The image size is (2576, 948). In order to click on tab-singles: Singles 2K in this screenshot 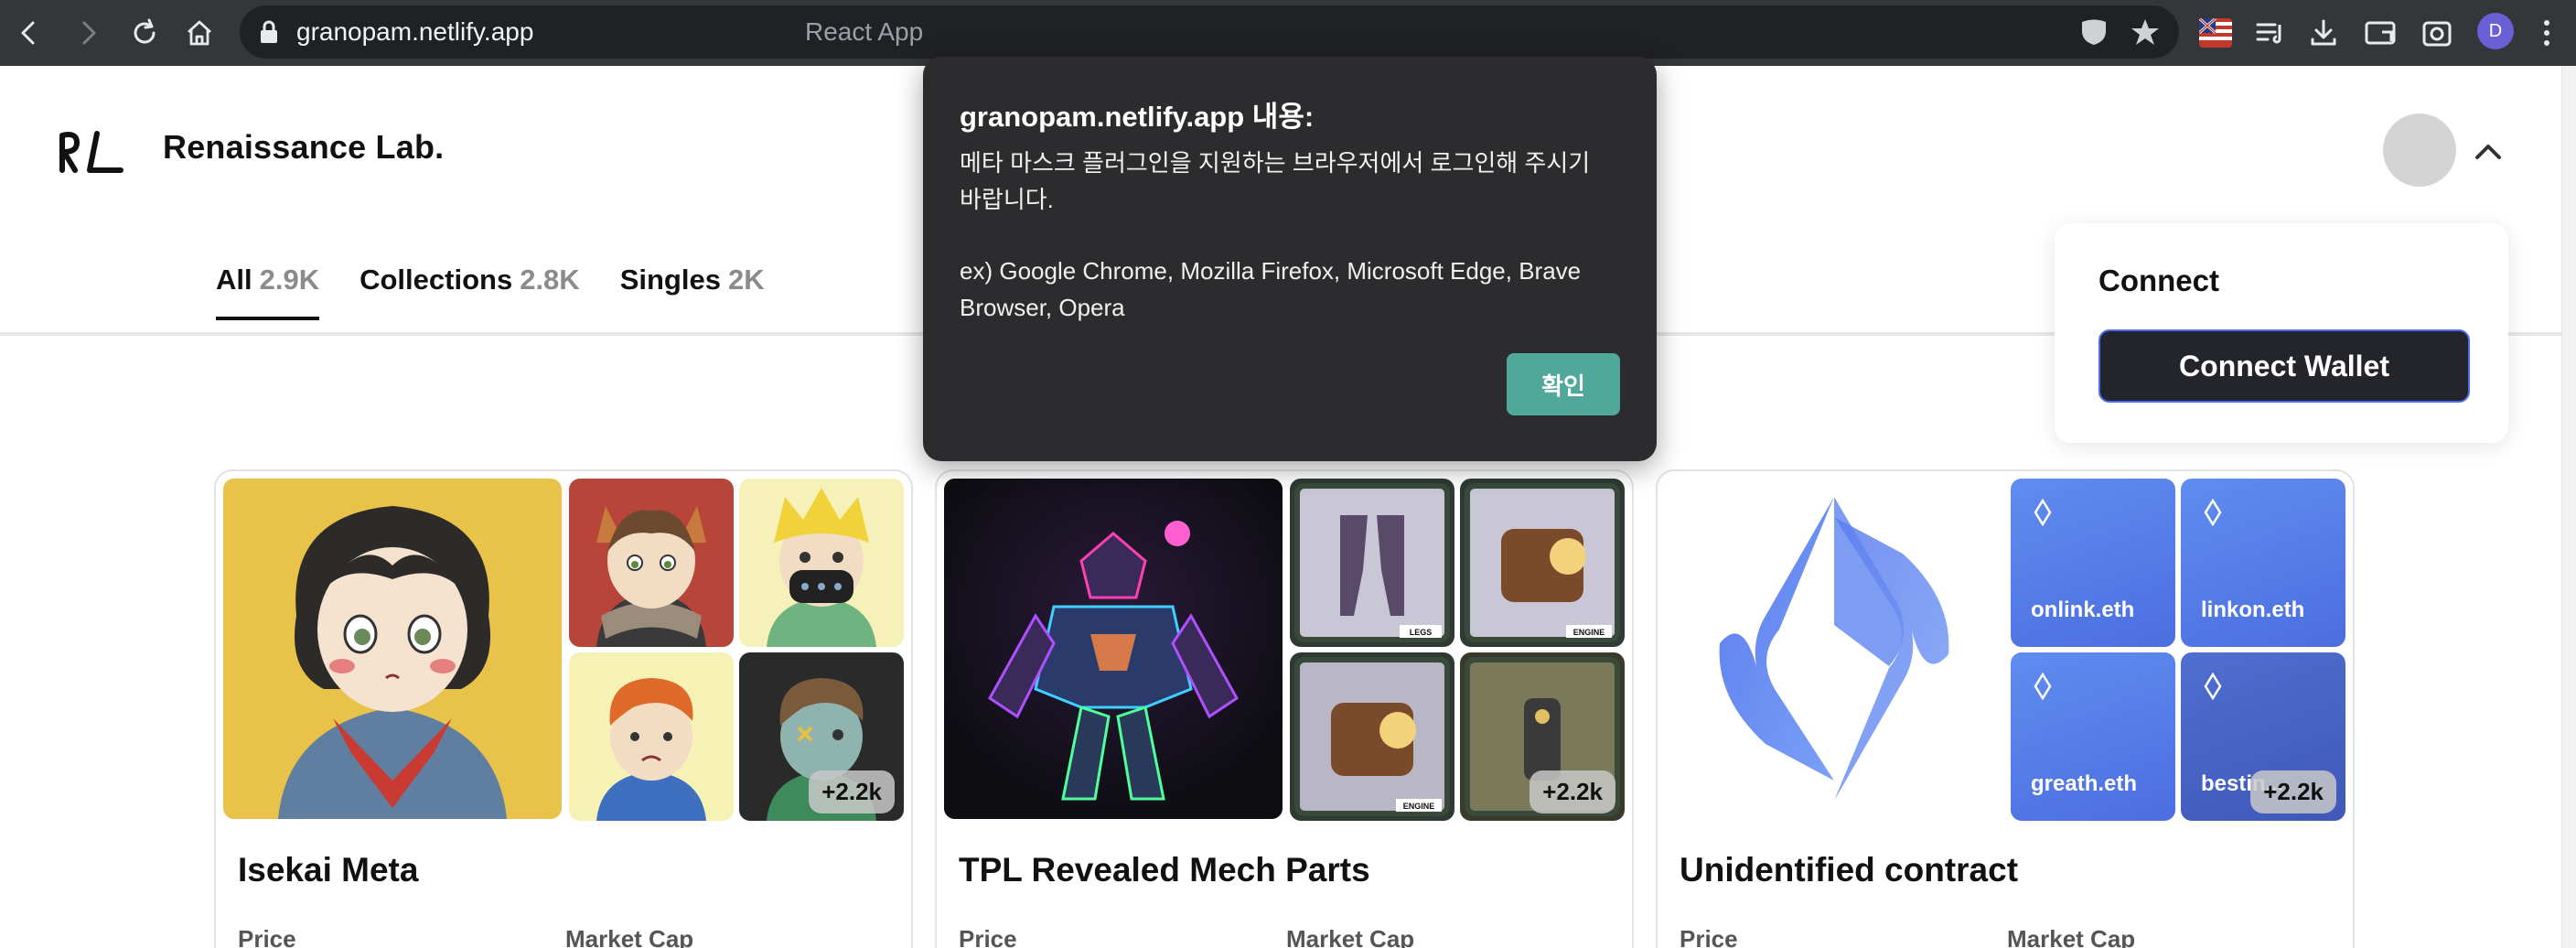, I will do `click(692, 292)`.